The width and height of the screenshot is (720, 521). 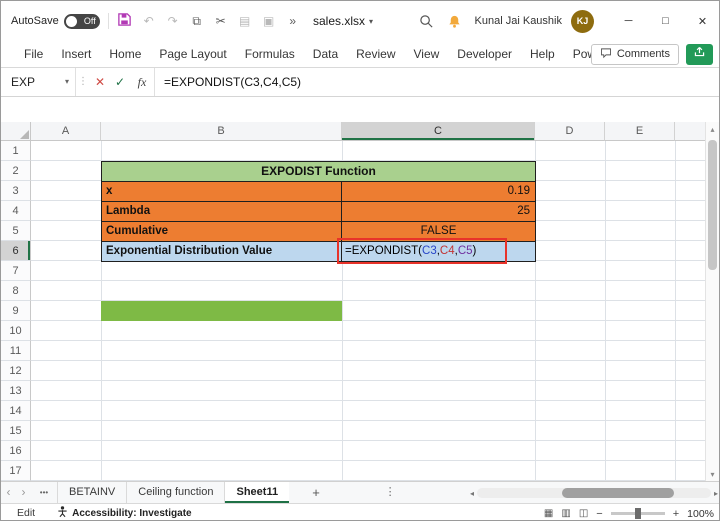 I want to click on search-icon, so click(x=426, y=21).